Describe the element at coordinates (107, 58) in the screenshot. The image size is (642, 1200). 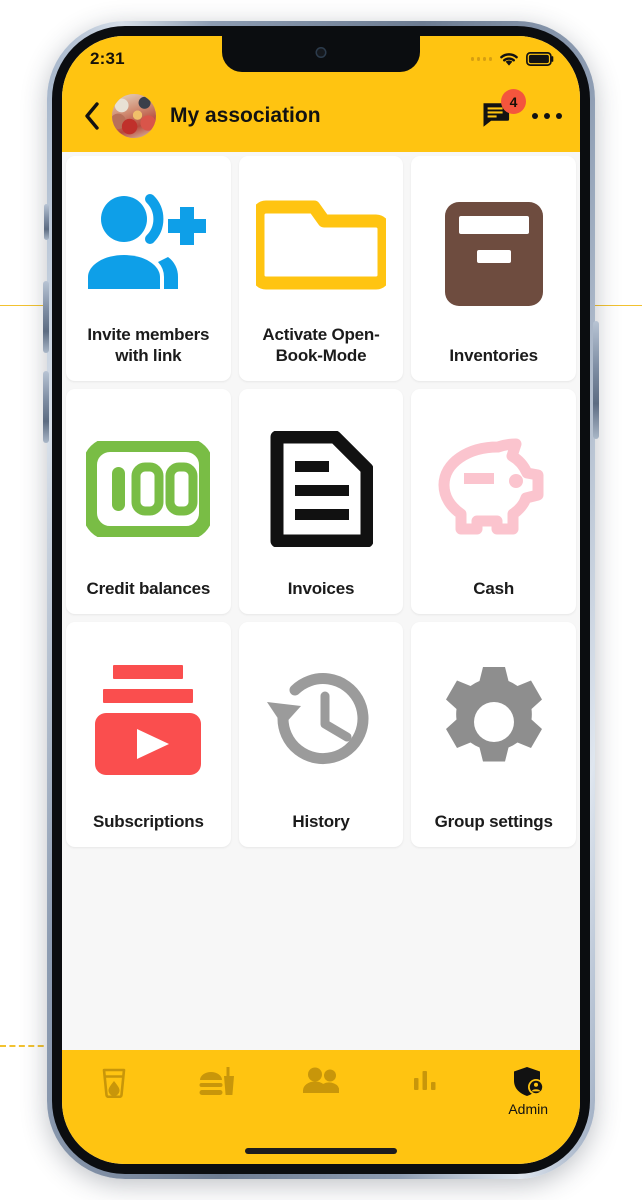
I see `status-bar-time: 2:31` at that location.